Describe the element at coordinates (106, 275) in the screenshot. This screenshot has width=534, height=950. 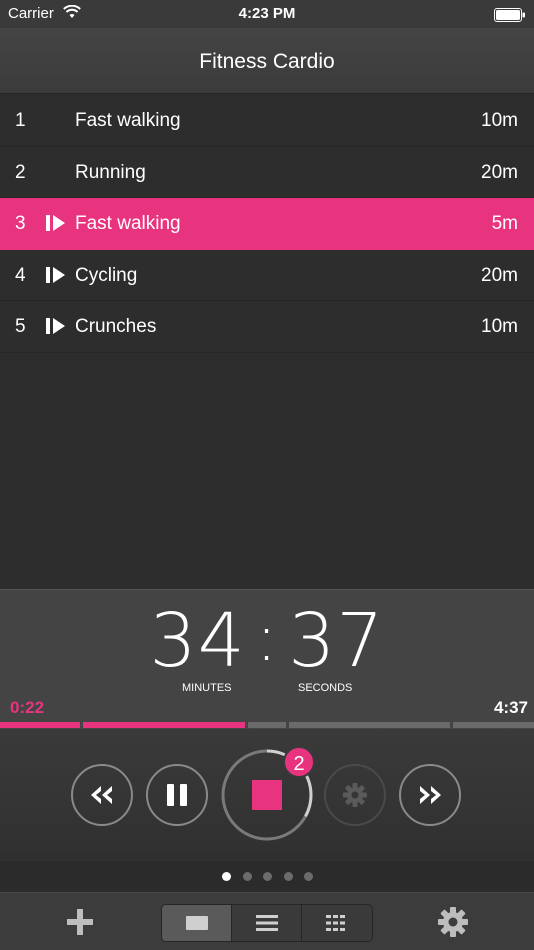
I see `workout-name: Cycling` at that location.